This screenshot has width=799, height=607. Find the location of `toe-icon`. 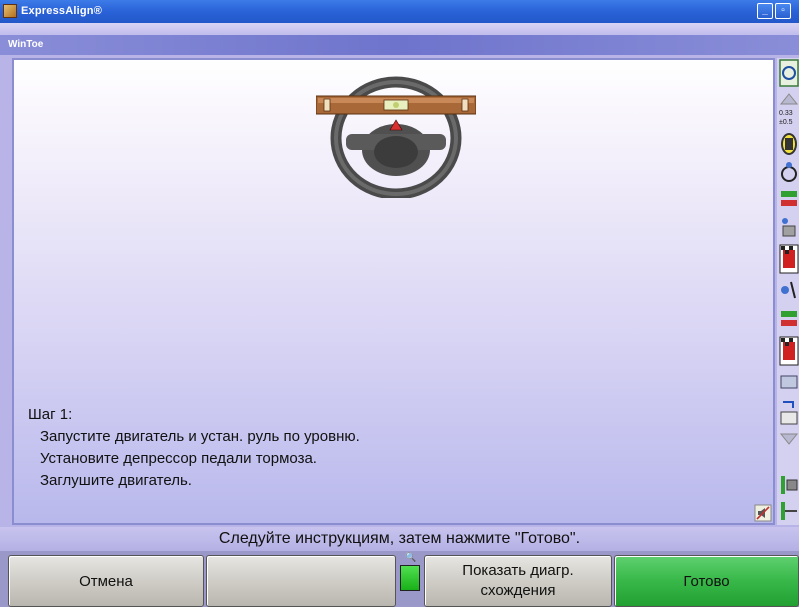

toe-icon is located at coordinates (789, 291).